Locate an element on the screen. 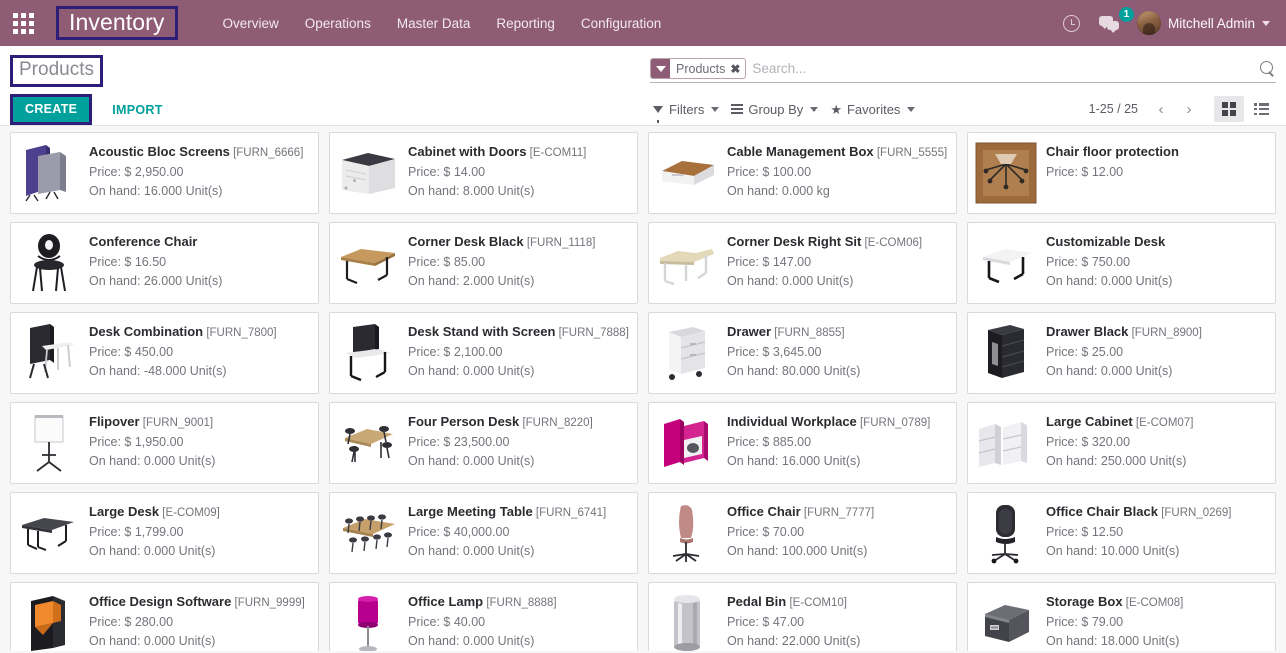 The width and height of the screenshot is (1286, 653). kanban-view-icon is located at coordinates (1229, 109).